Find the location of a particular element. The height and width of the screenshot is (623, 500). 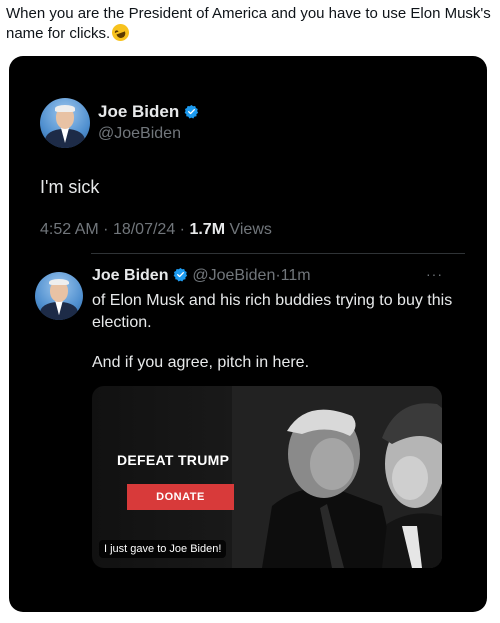

quoted-header: Joe Biden @JoeBiden·11m is located at coordinates (201, 276).